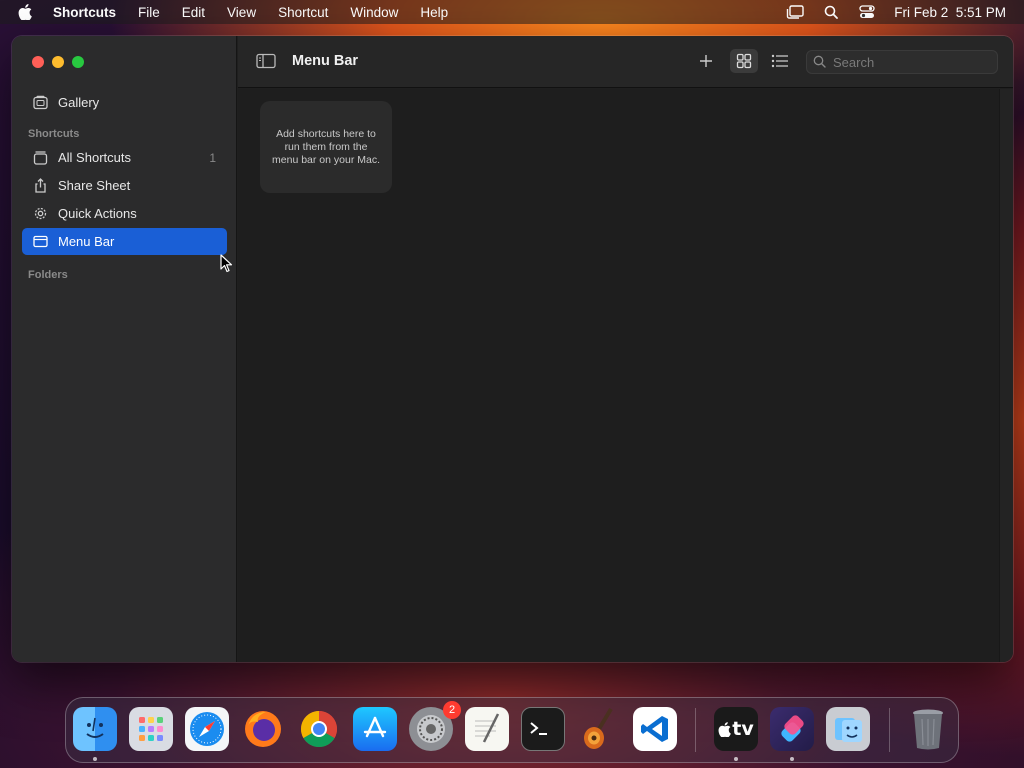 The height and width of the screenshot is (768, 1024). What do you see at coordinates (79, 102) in the screenshot?
I see `sidebar-item-label: Gallery` at bounding box center [79, 102].